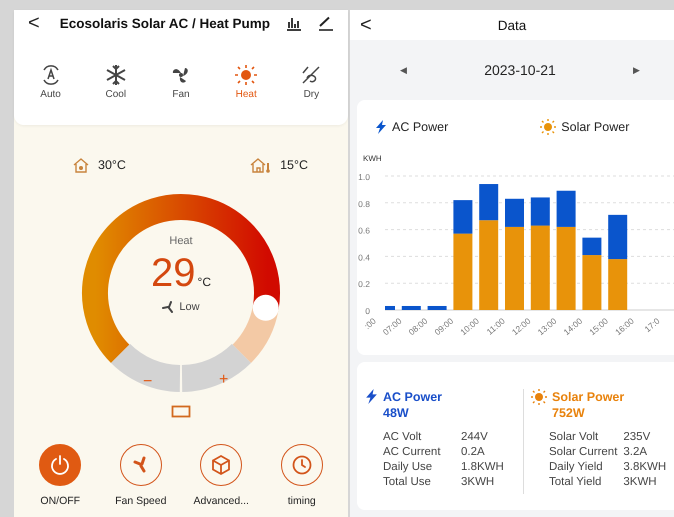  What do you see at coordinates (370, 324) in the screenshot?
I see `axis-tick-label: :00` at bounding box center [370, 324].